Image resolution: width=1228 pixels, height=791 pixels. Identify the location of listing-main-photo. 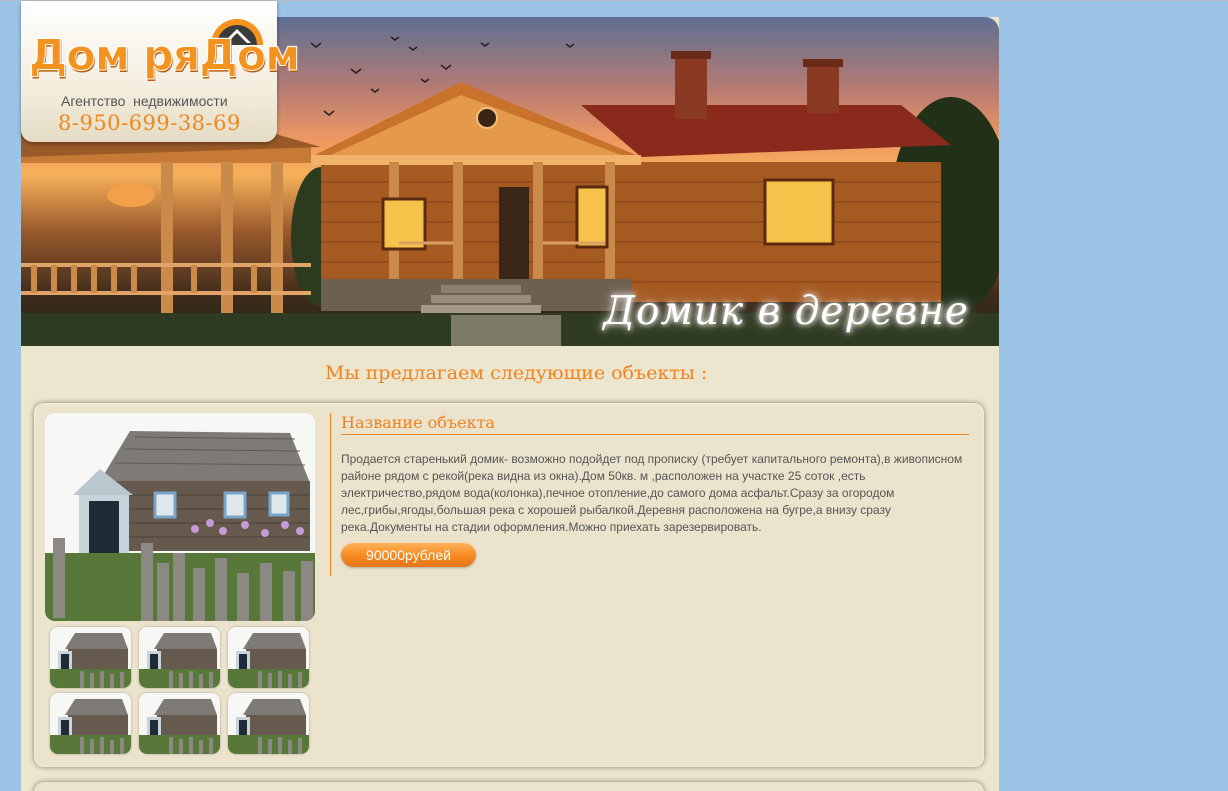
(180, 517).